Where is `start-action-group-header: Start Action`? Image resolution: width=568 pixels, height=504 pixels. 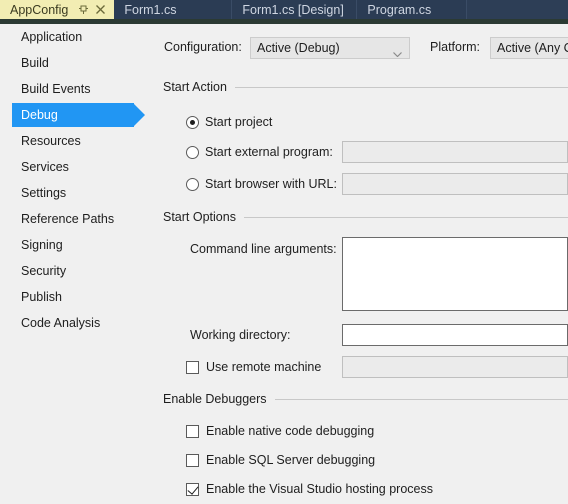 start-action-group-header: Start Action is located at coordinates (365, 87).